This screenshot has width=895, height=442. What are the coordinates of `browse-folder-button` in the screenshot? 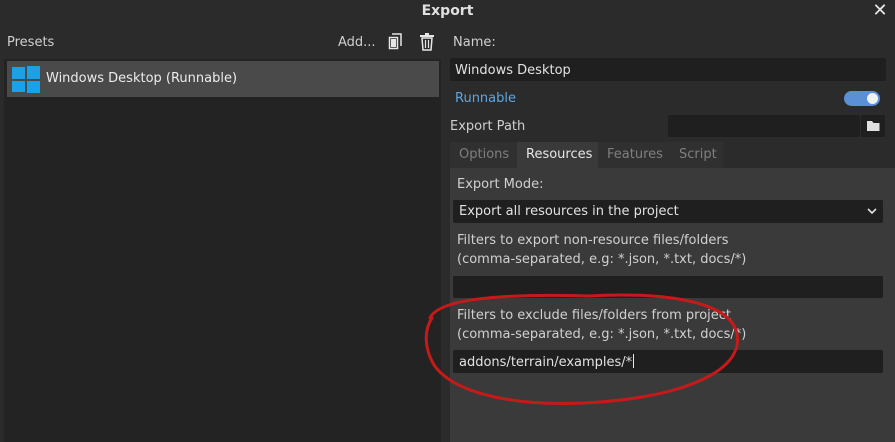 It's located at (873, 126).